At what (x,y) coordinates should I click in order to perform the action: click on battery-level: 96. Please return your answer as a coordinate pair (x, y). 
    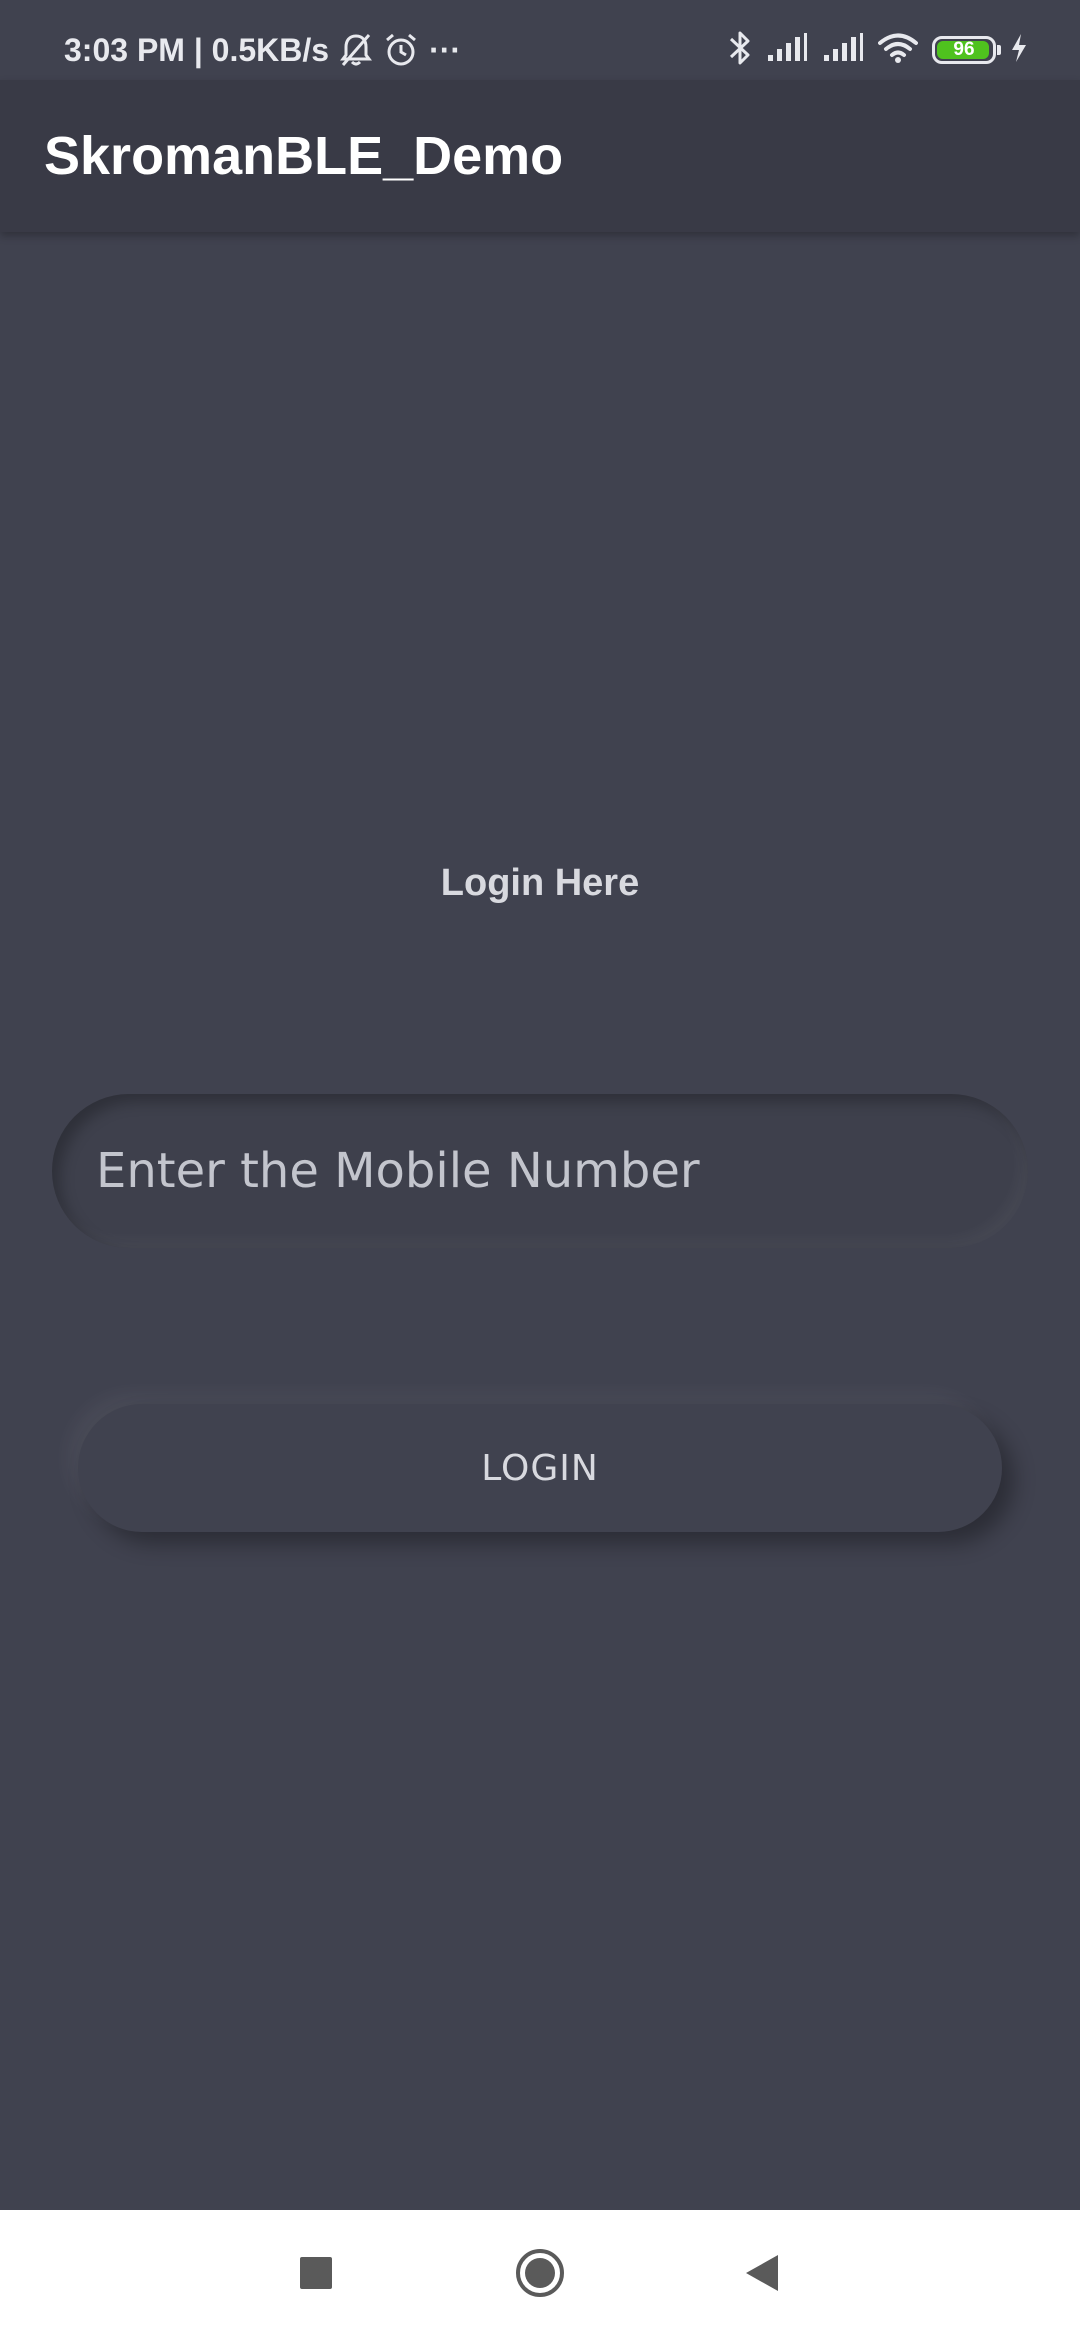
    Looking at the image, I should click on (964, 49).